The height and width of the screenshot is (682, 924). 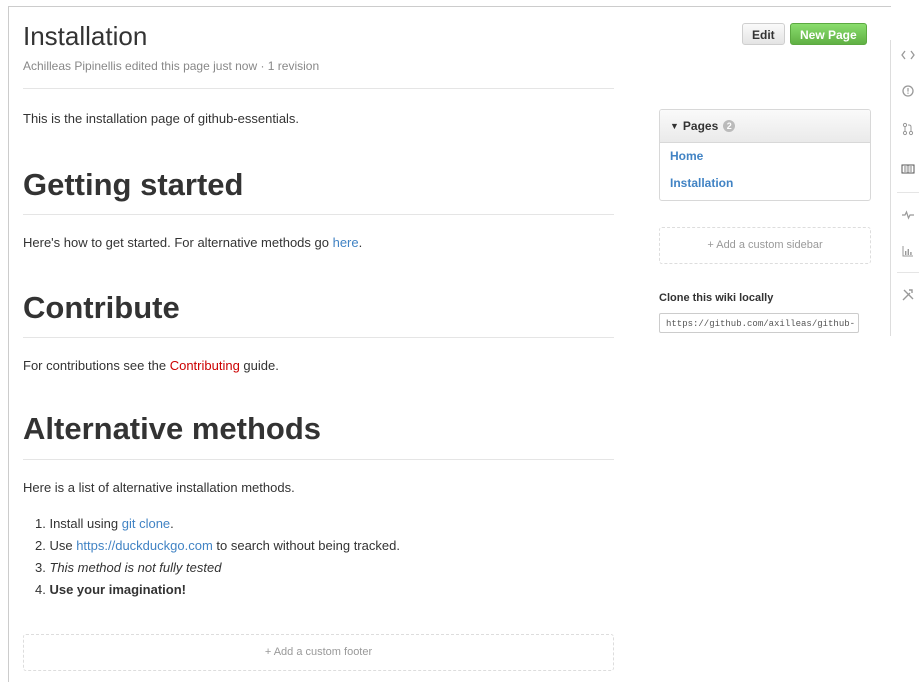 I want to click on page-link-home: Home, so click(x=765, y=156).